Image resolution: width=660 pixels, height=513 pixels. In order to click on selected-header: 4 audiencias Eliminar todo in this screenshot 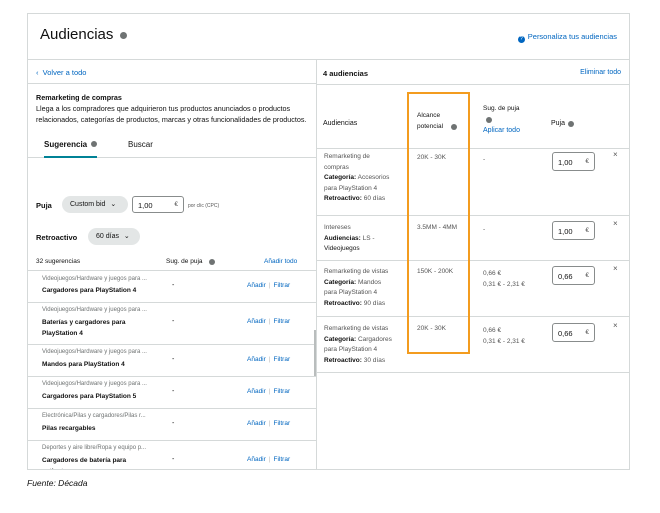, I will do `click(473, 72)`.